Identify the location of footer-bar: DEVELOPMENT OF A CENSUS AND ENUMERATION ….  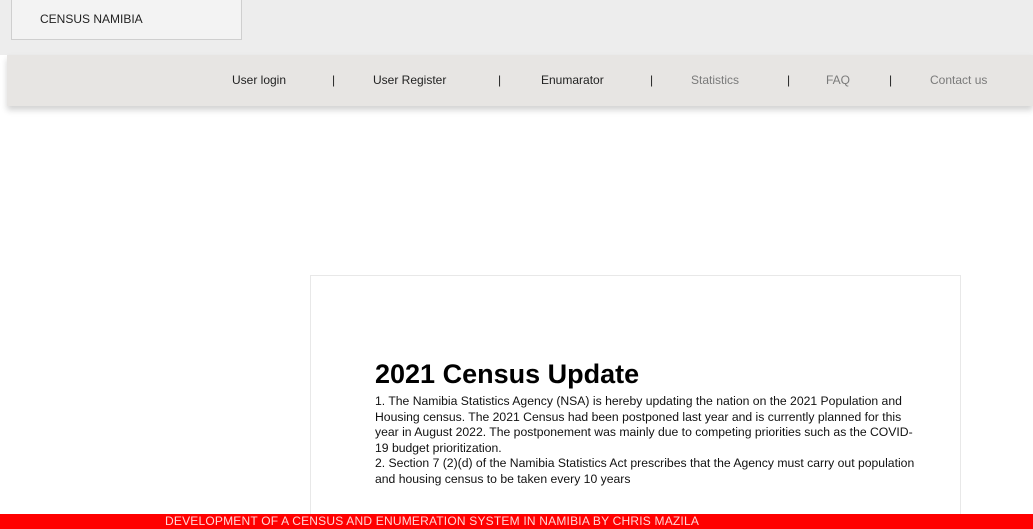
(516, 521).